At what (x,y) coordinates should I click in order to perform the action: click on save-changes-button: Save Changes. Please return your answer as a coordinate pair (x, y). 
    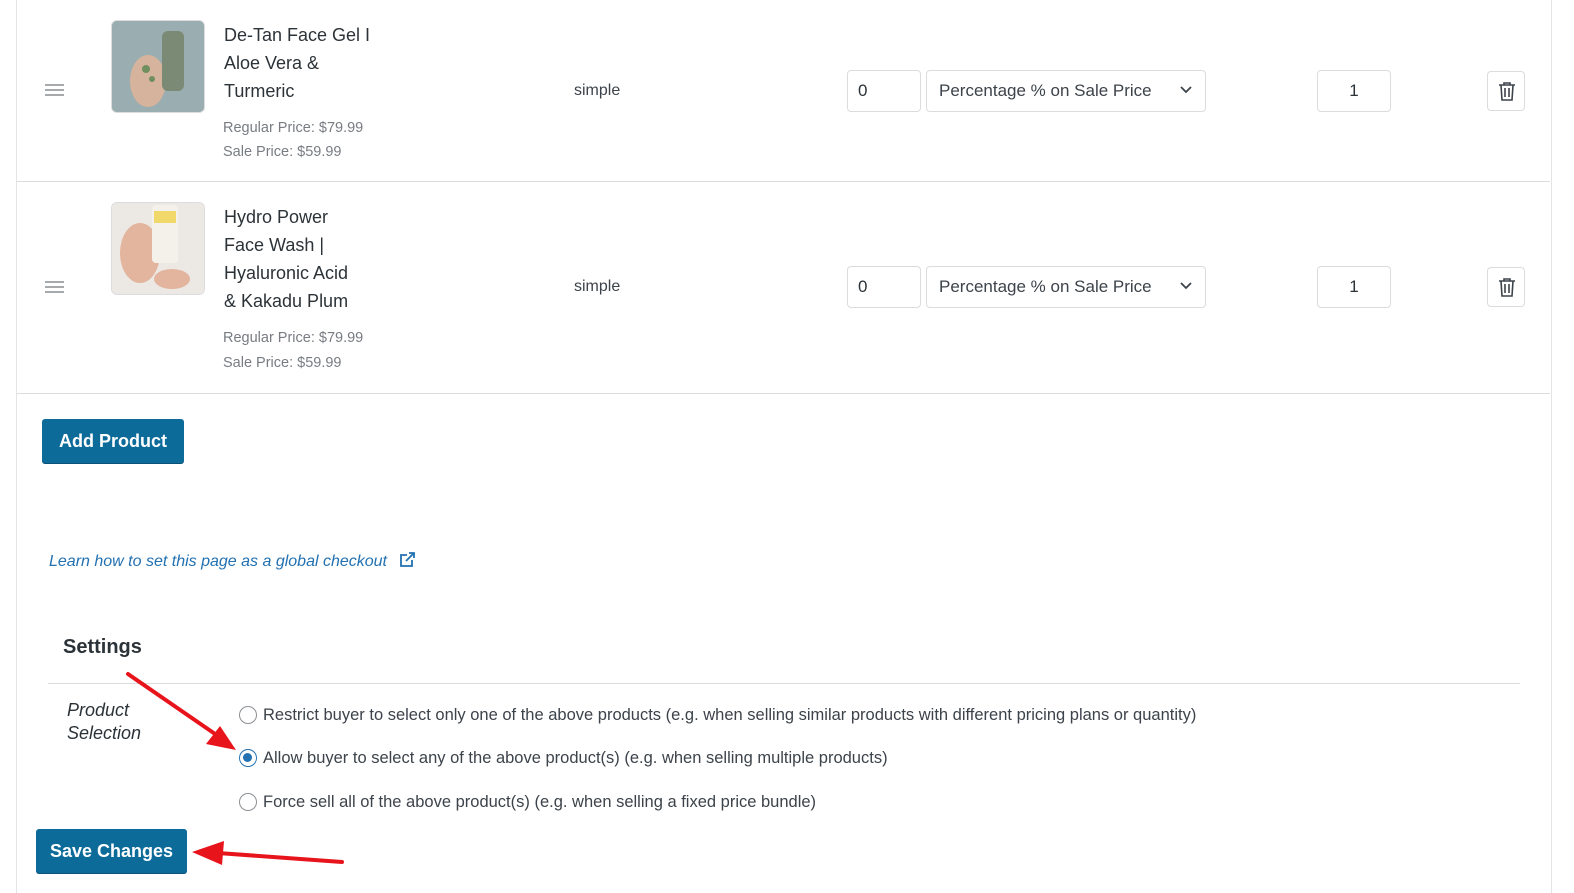
    Looking at the image, I should click on (111, 851).